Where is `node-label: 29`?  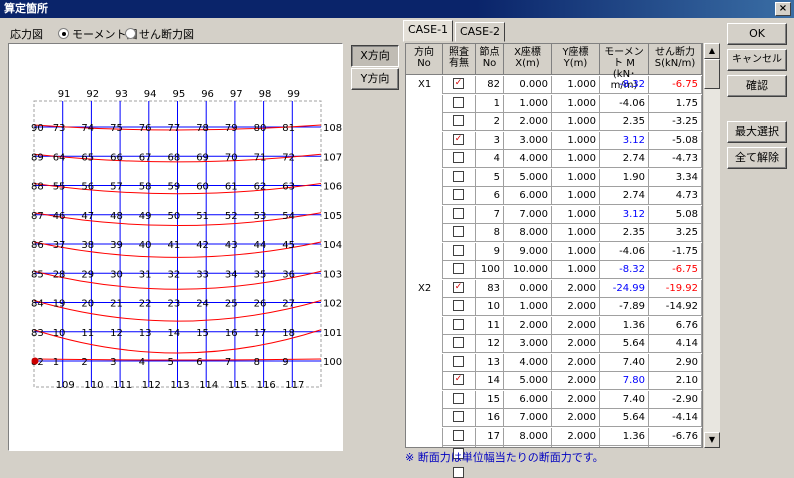
node-label: 29 is located at coordinates (87, 274).